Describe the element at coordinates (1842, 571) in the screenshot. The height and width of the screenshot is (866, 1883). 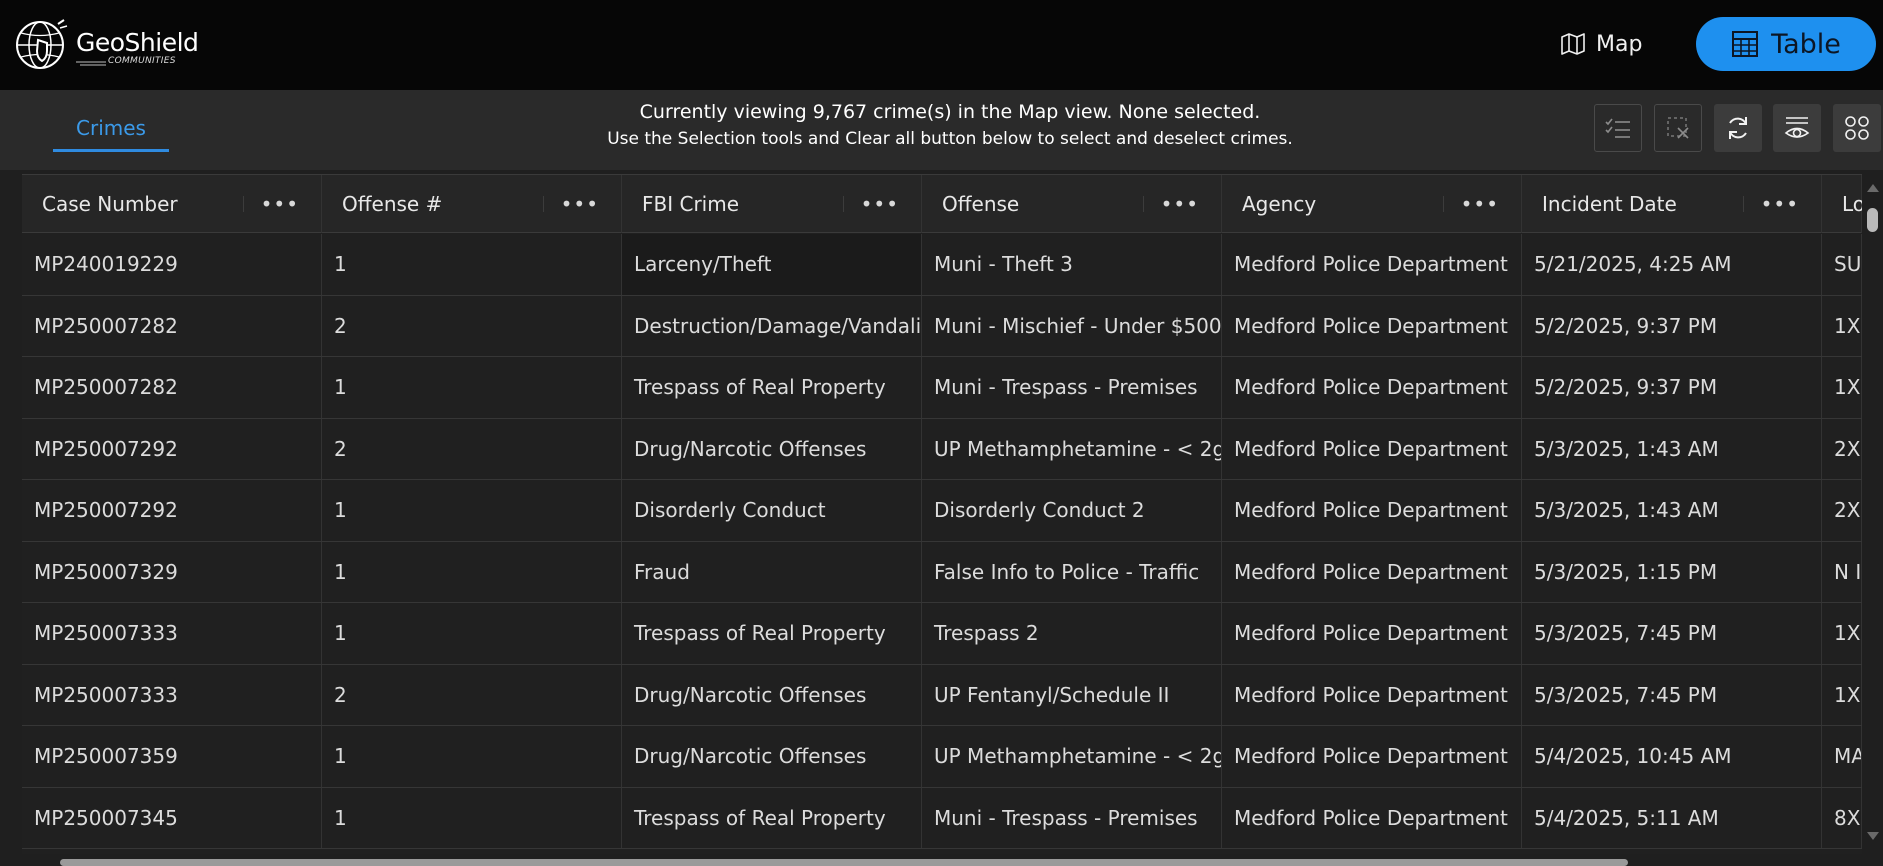
I see `cell-location: N I` at that location.